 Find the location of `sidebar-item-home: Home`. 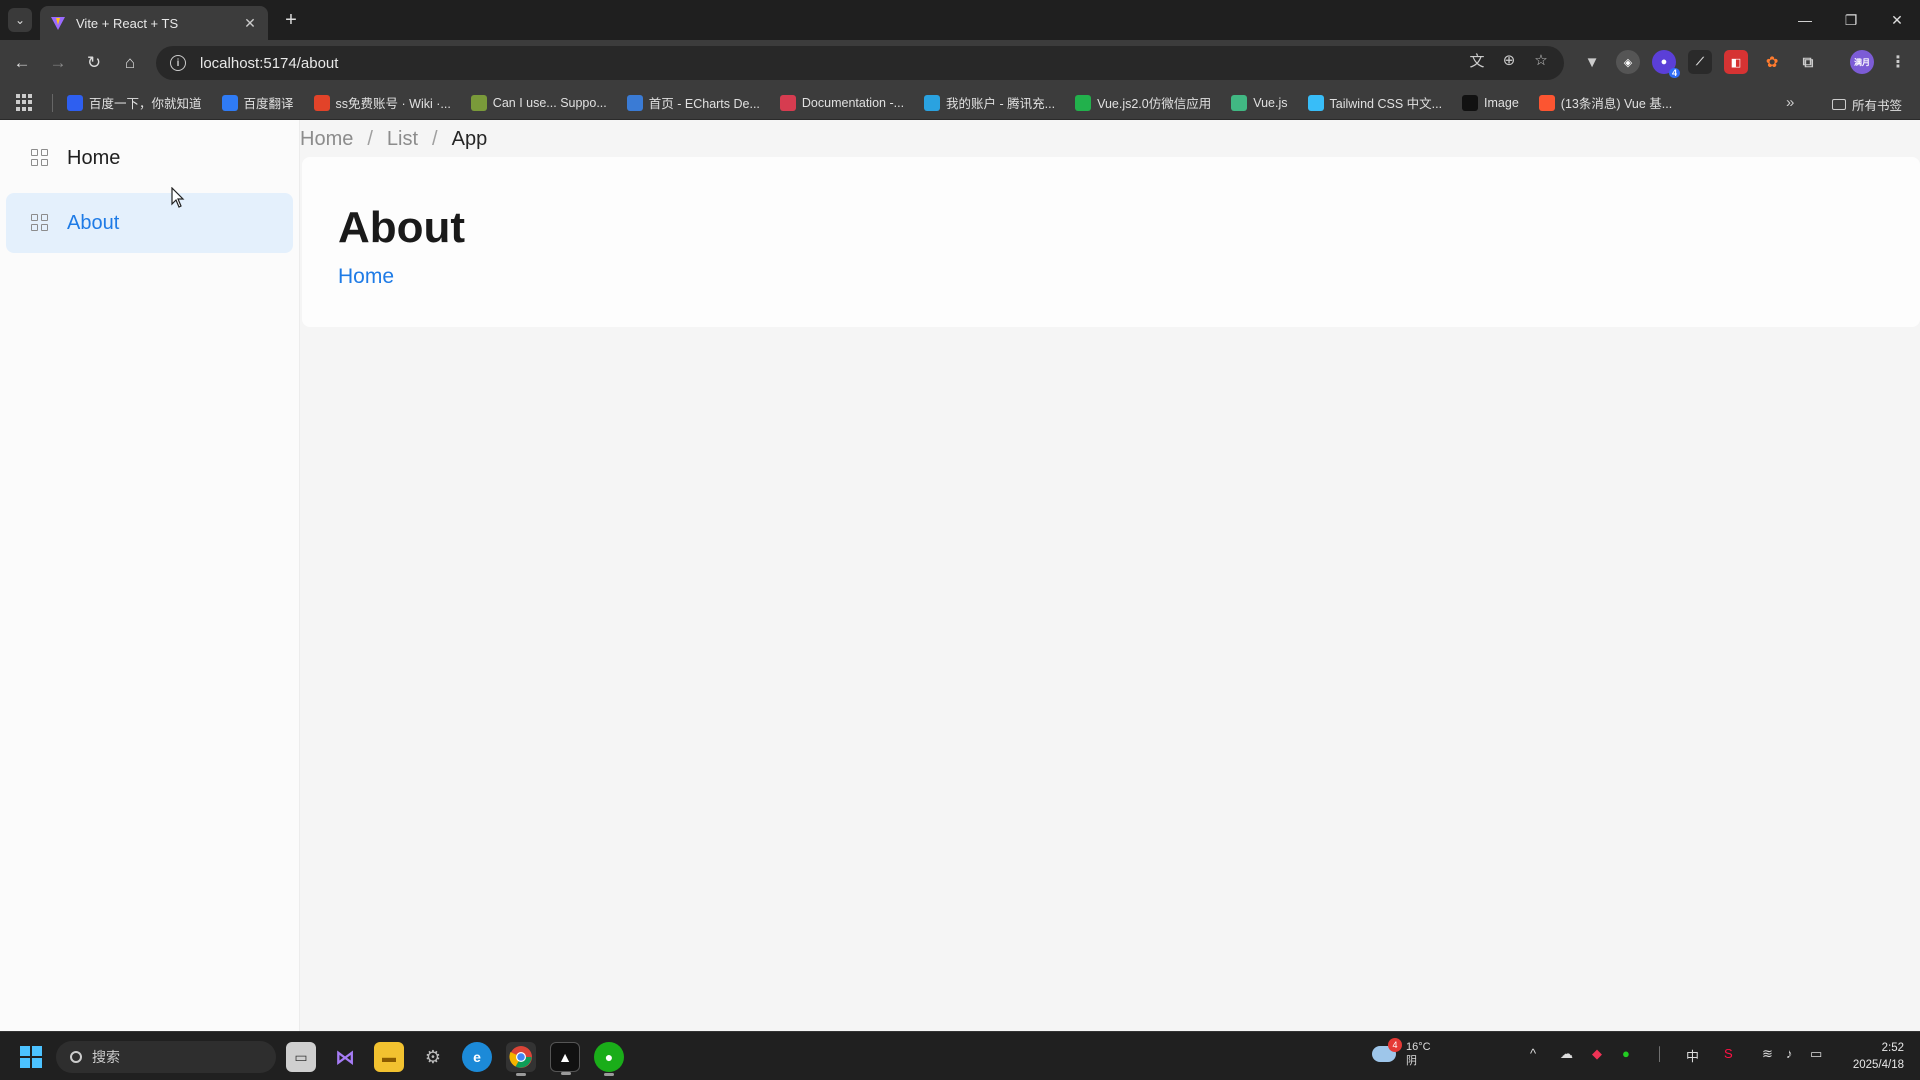

sidebar-item-home: Home is located at coordinates (149, 158).